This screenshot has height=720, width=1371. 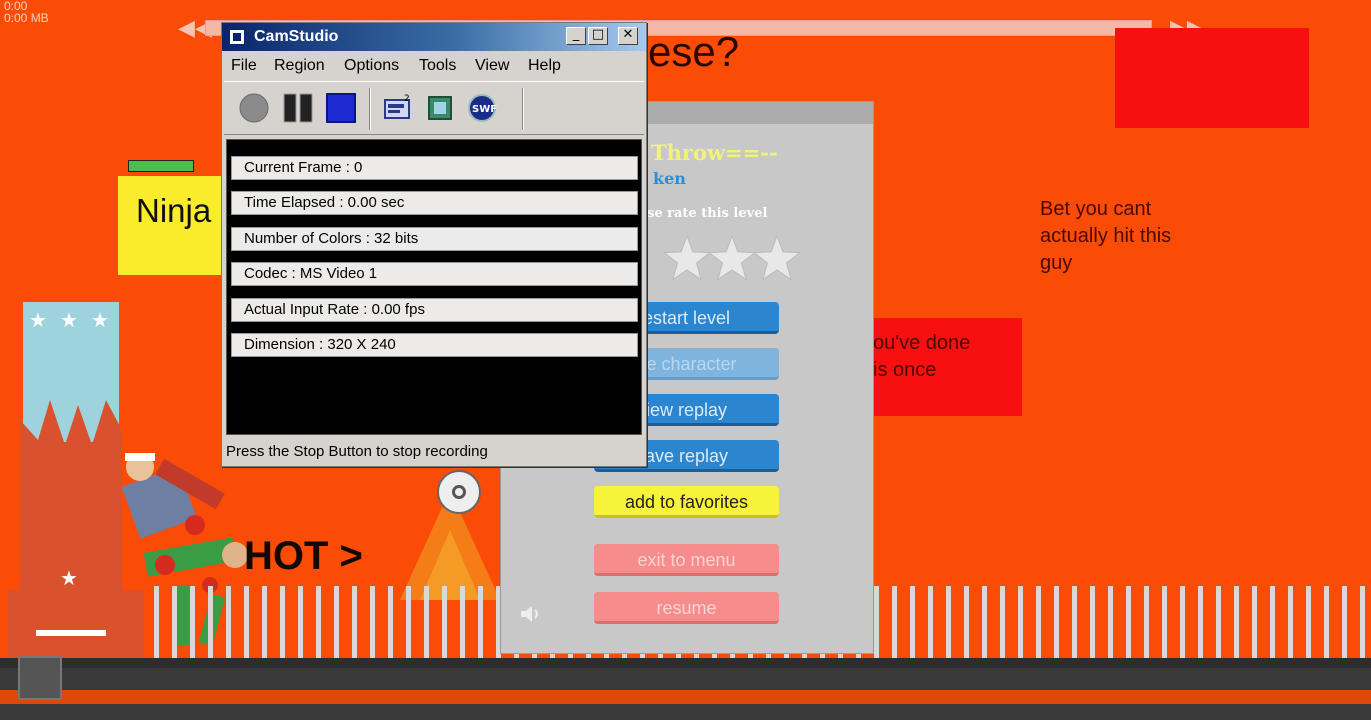 I want to click on menu-bar: File Region Options Tools View Help, so click(x=434, y=65).